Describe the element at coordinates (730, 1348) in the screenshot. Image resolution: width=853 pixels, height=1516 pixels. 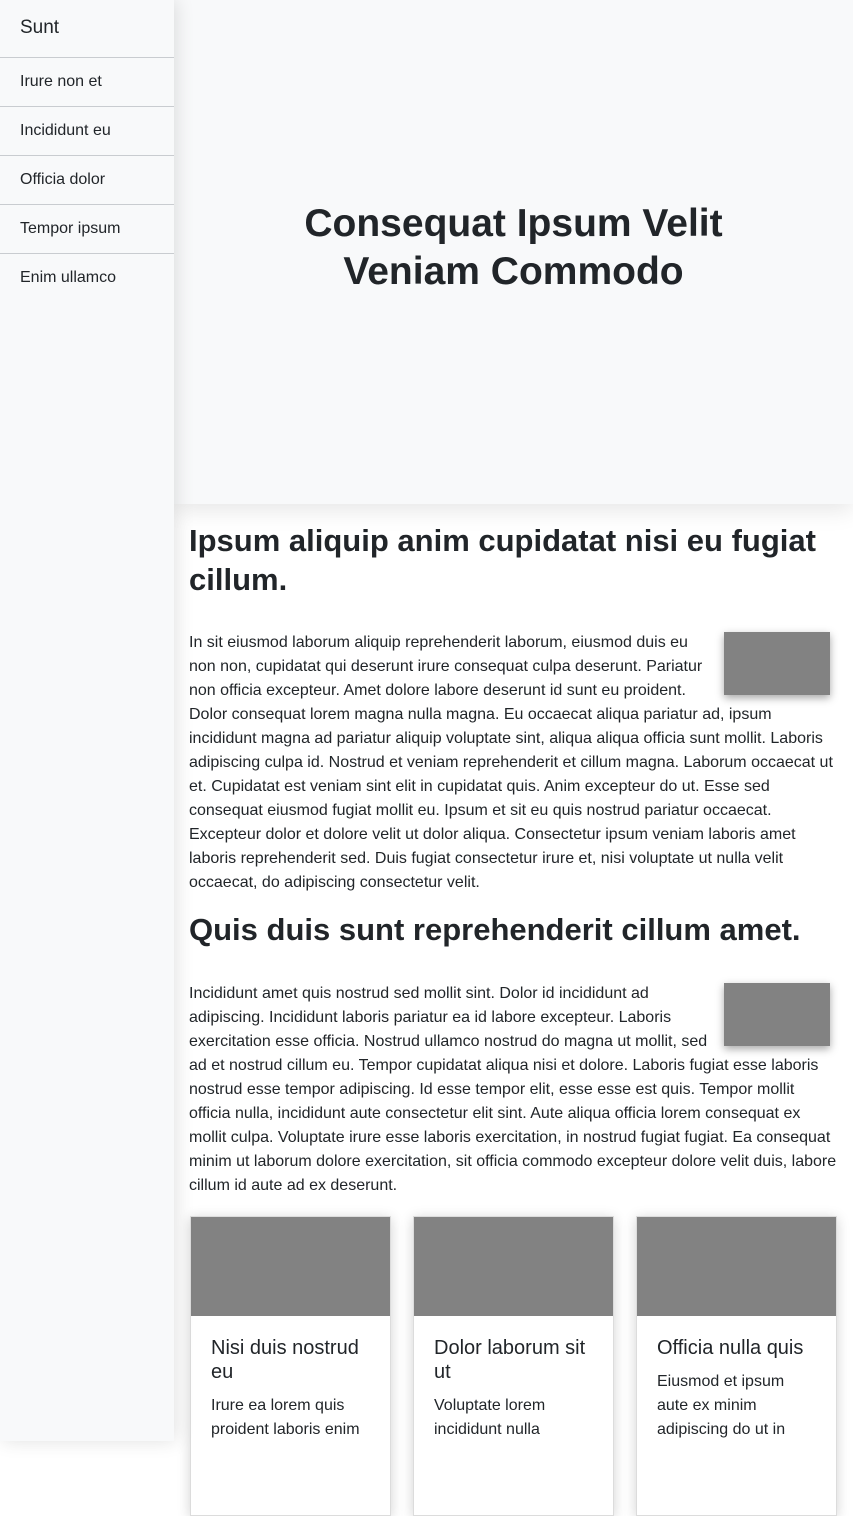
I see `card-title: Officia nulla quis` at that location.